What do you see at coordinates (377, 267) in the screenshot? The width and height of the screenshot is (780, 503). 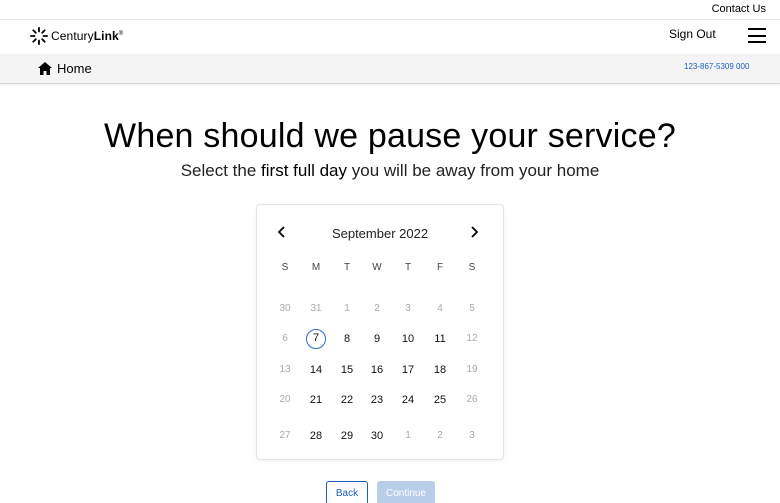 I see `weekday-label: W` at bounding box center [377, 267].